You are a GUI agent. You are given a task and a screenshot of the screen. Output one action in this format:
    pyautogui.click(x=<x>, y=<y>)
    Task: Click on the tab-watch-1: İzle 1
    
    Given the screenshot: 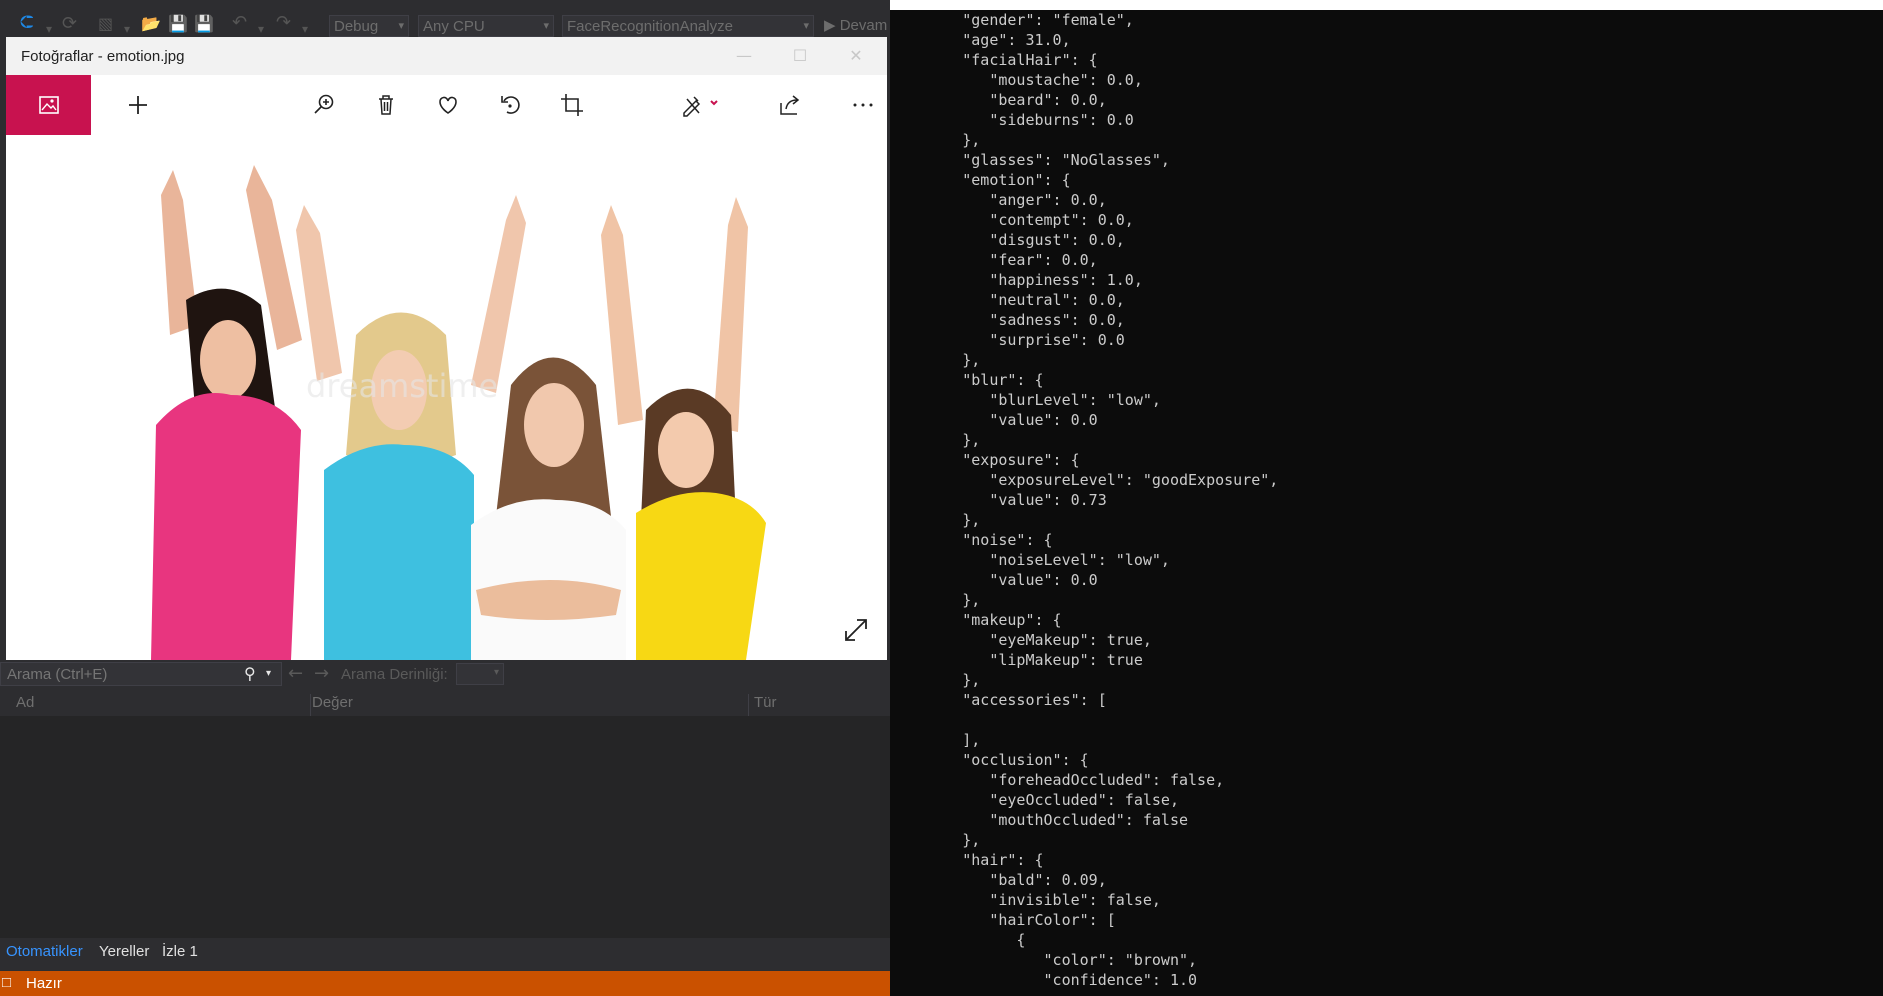 What is the action you would take?
    pyautogui.click(x=180, y=951)
    